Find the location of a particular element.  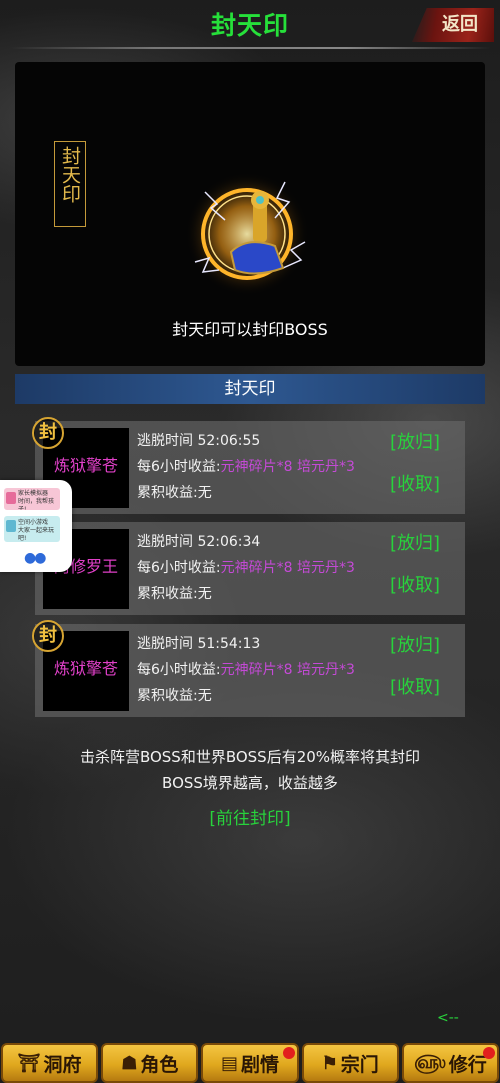

ad-subtitle: 大家一起来玩吧! is located at coordinates (36, 534).